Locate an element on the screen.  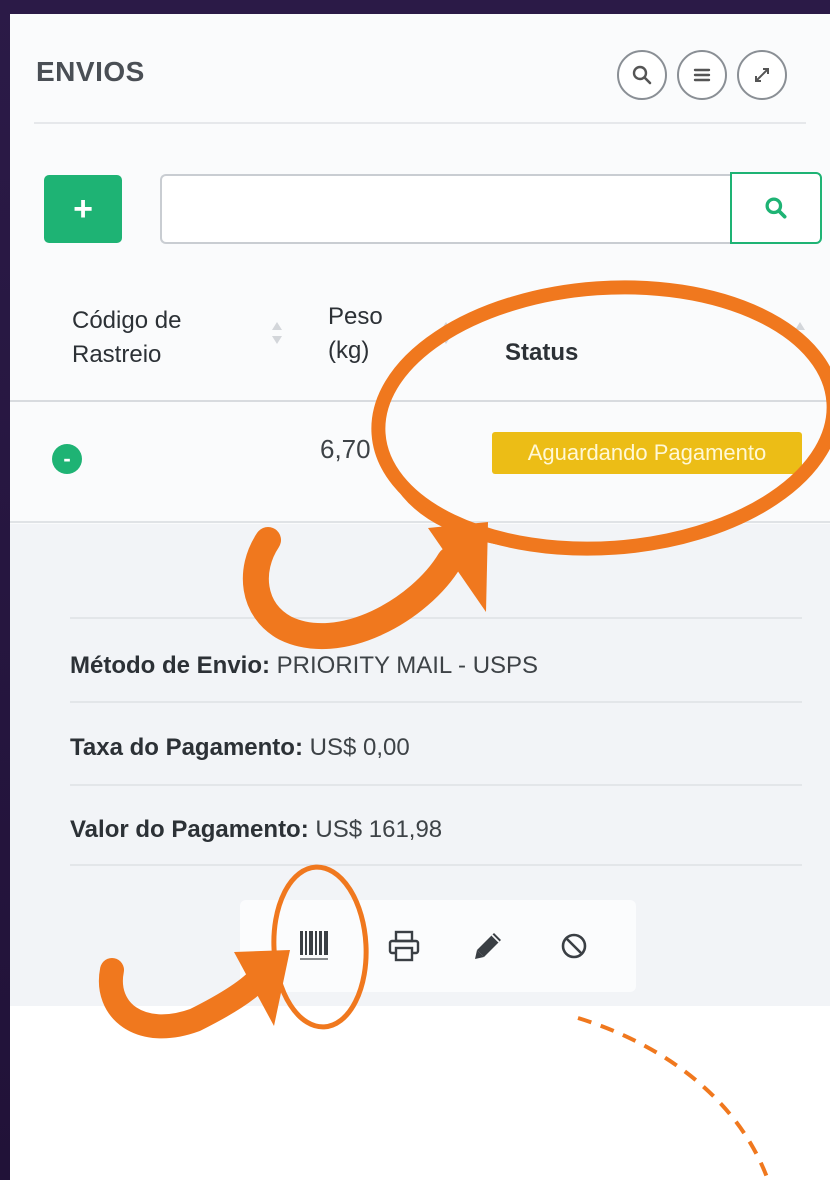
search-input is located at coordinates (446, 209).